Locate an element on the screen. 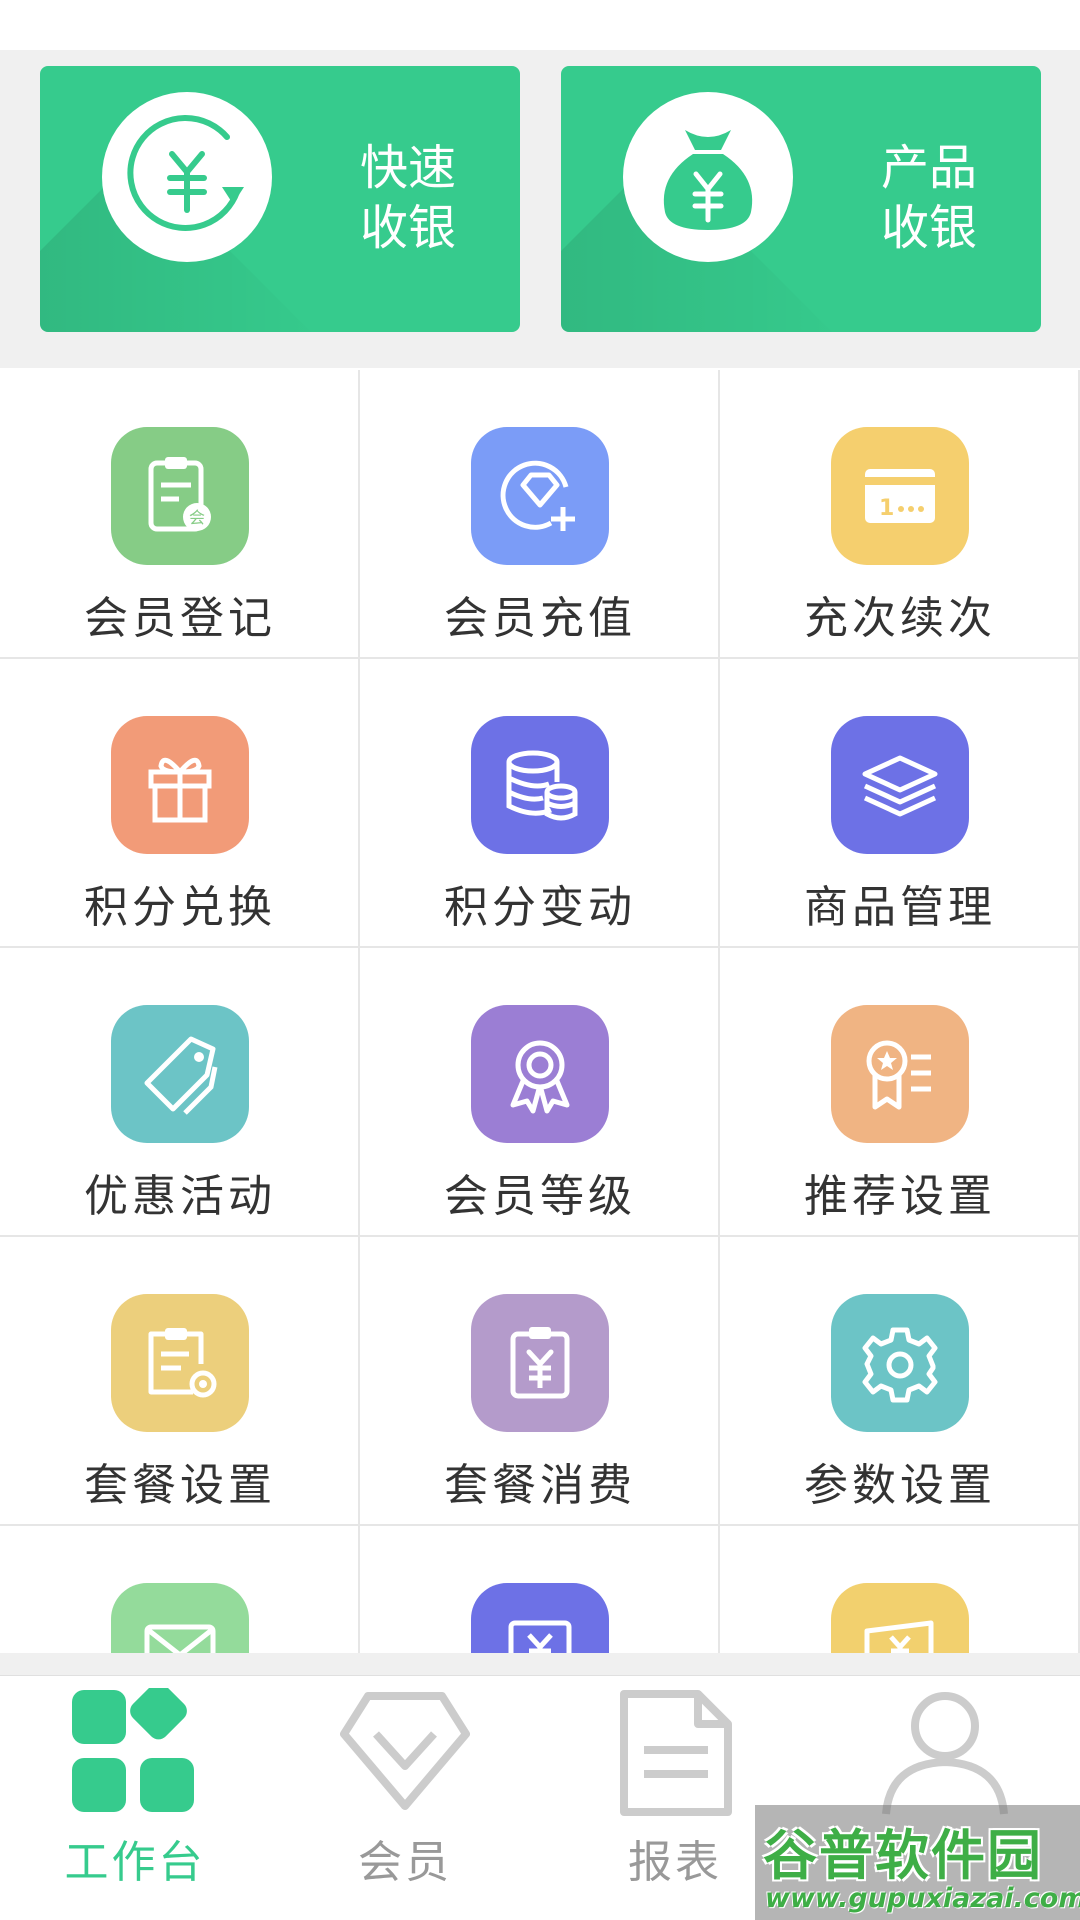  yuan-receipt-icon is located at coordinates (540, 1618).